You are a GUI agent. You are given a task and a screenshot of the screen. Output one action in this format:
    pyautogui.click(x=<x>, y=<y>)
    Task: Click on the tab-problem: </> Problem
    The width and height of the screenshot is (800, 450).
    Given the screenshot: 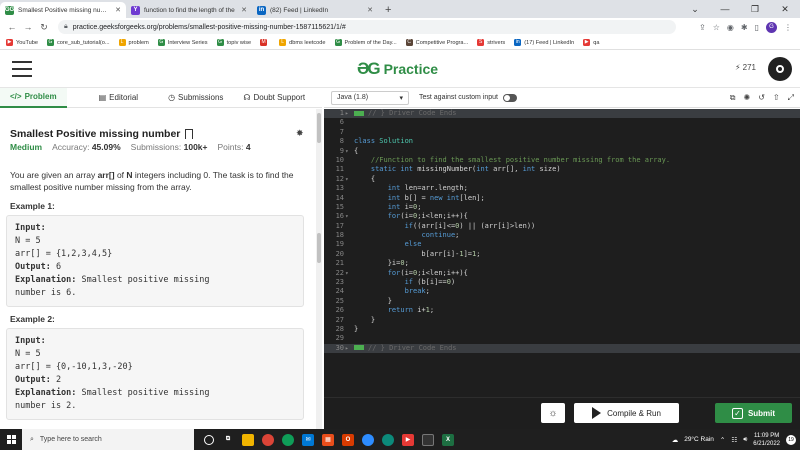 What is the action you would take?
    pyautogui.click(x=33, y=97)
    